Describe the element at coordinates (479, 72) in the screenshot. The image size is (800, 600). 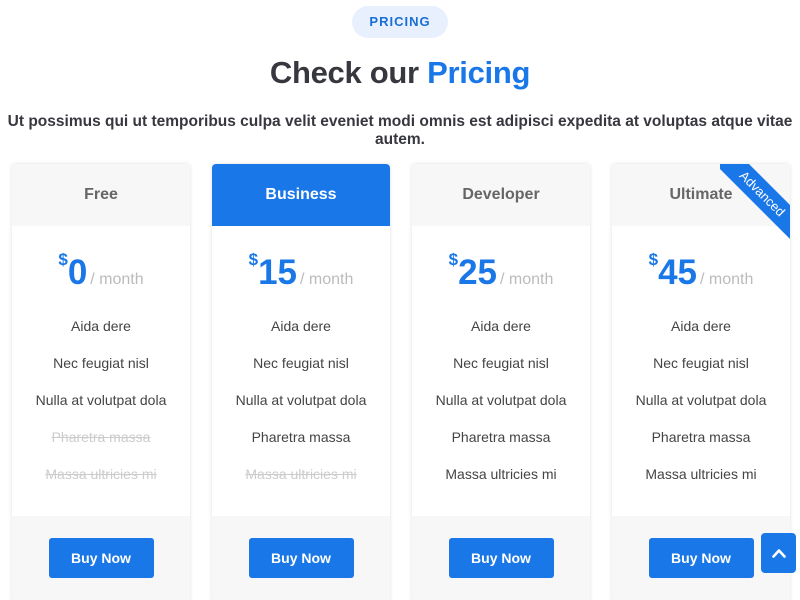
I see `section-title-accent: Pricing` at that location.